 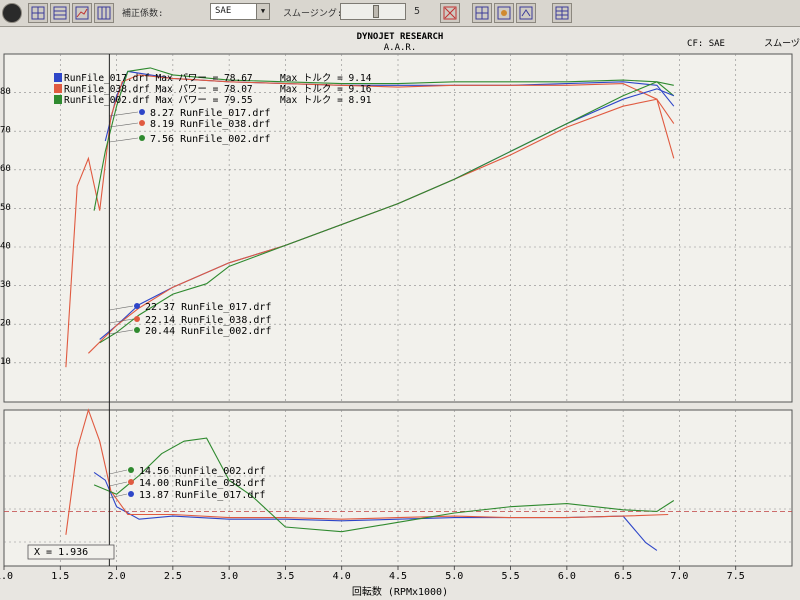 I want to click on chart-icon, so click(x=82, y=13).